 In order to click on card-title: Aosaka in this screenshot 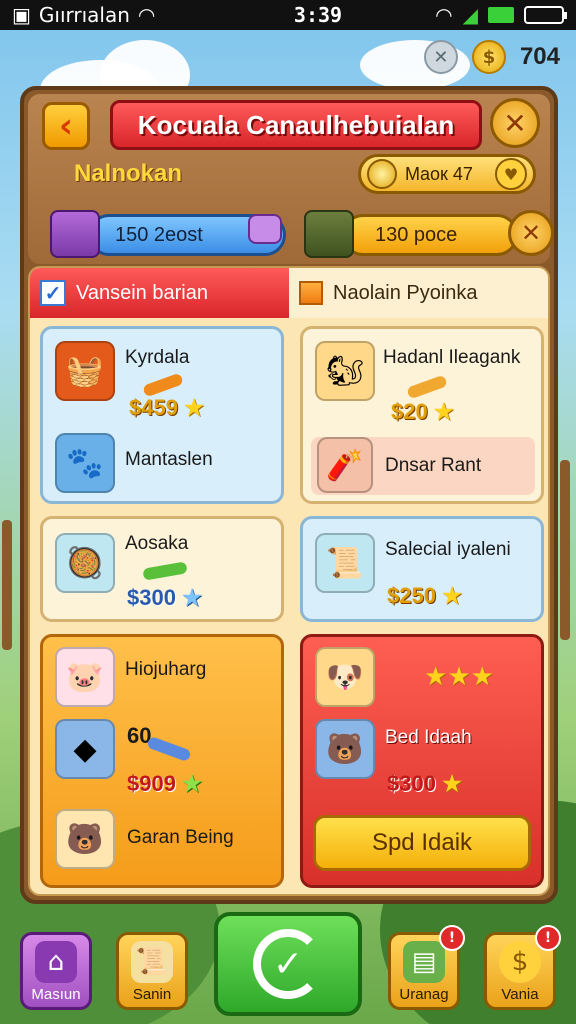, I will do `click(157, 543)`.